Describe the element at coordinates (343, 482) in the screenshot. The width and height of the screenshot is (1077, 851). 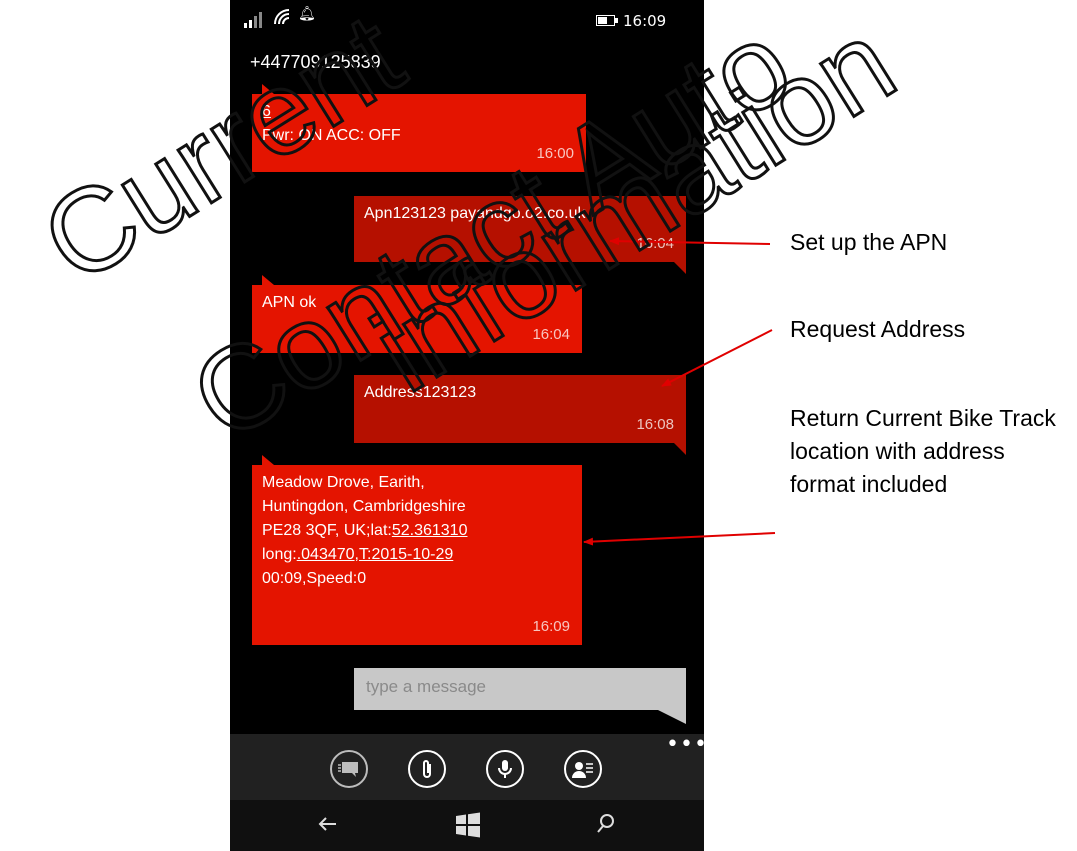
I see `message-text: Meadow Drove, Earith,` at that location.